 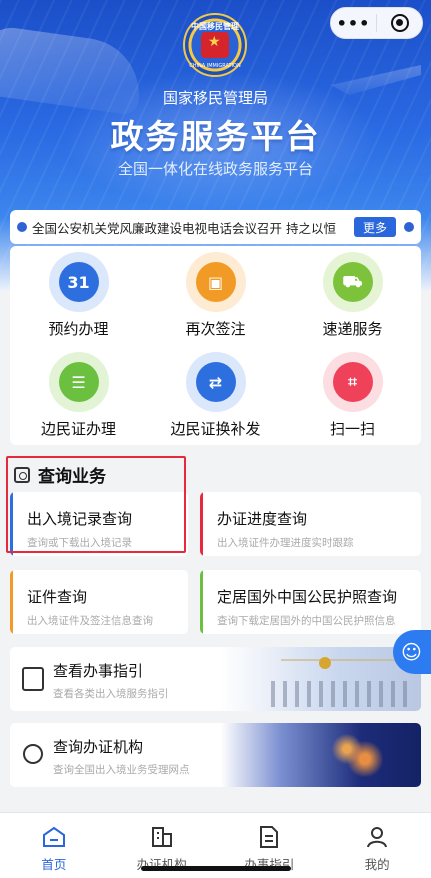 What do you see at coordinates (341, 694) in the screenshot?
I see `crowd-shapes` at bounding box center [341, 694].